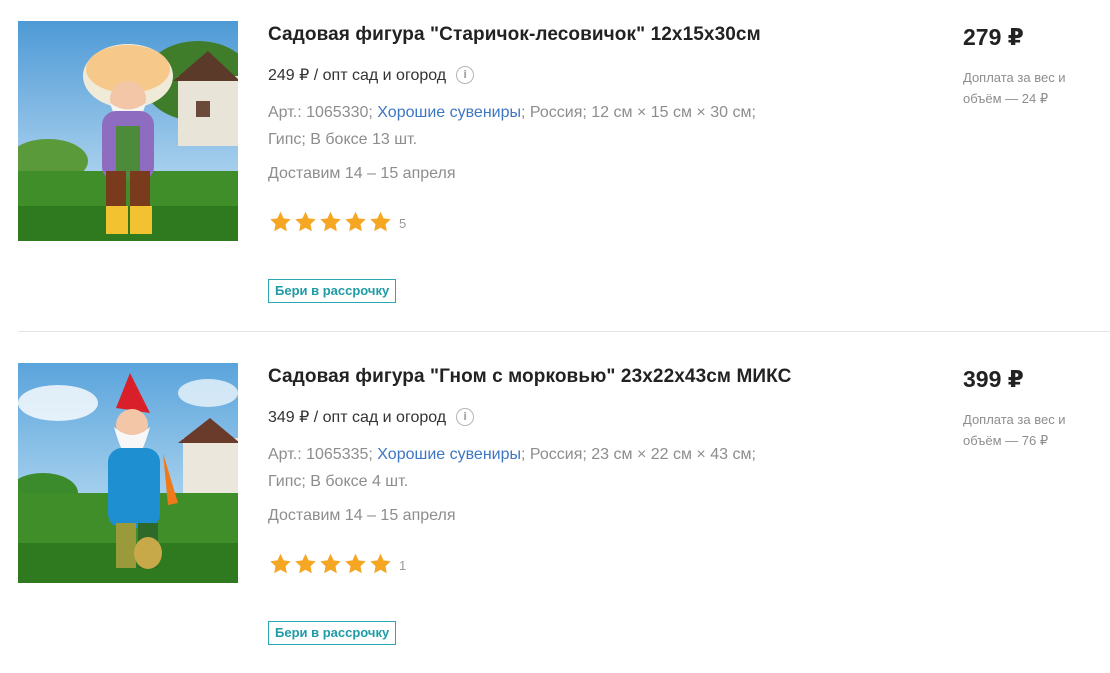  I want to click on wholesale-price: 349 ₽ / опт сад и огород i, so click(371, 417).